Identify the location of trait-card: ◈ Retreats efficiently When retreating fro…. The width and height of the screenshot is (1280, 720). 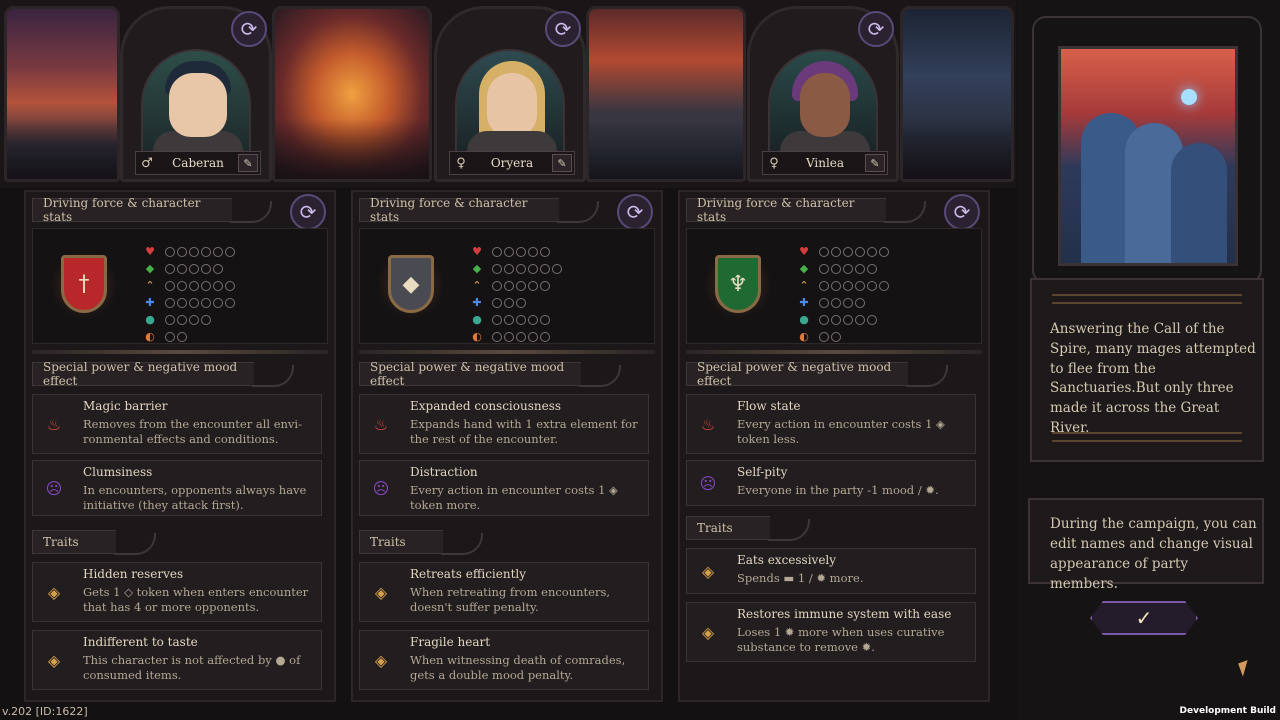
(504, 592).